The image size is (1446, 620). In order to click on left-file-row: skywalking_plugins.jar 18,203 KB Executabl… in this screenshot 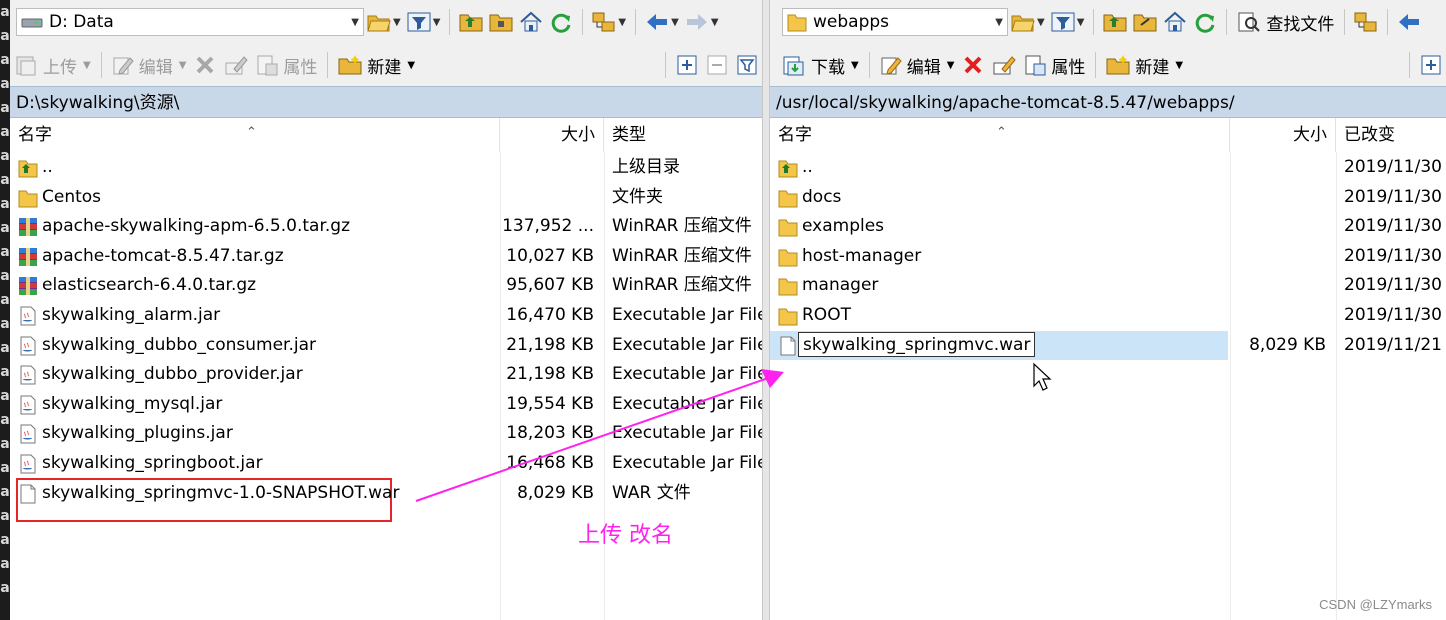, I will do `click(386, 433)`.